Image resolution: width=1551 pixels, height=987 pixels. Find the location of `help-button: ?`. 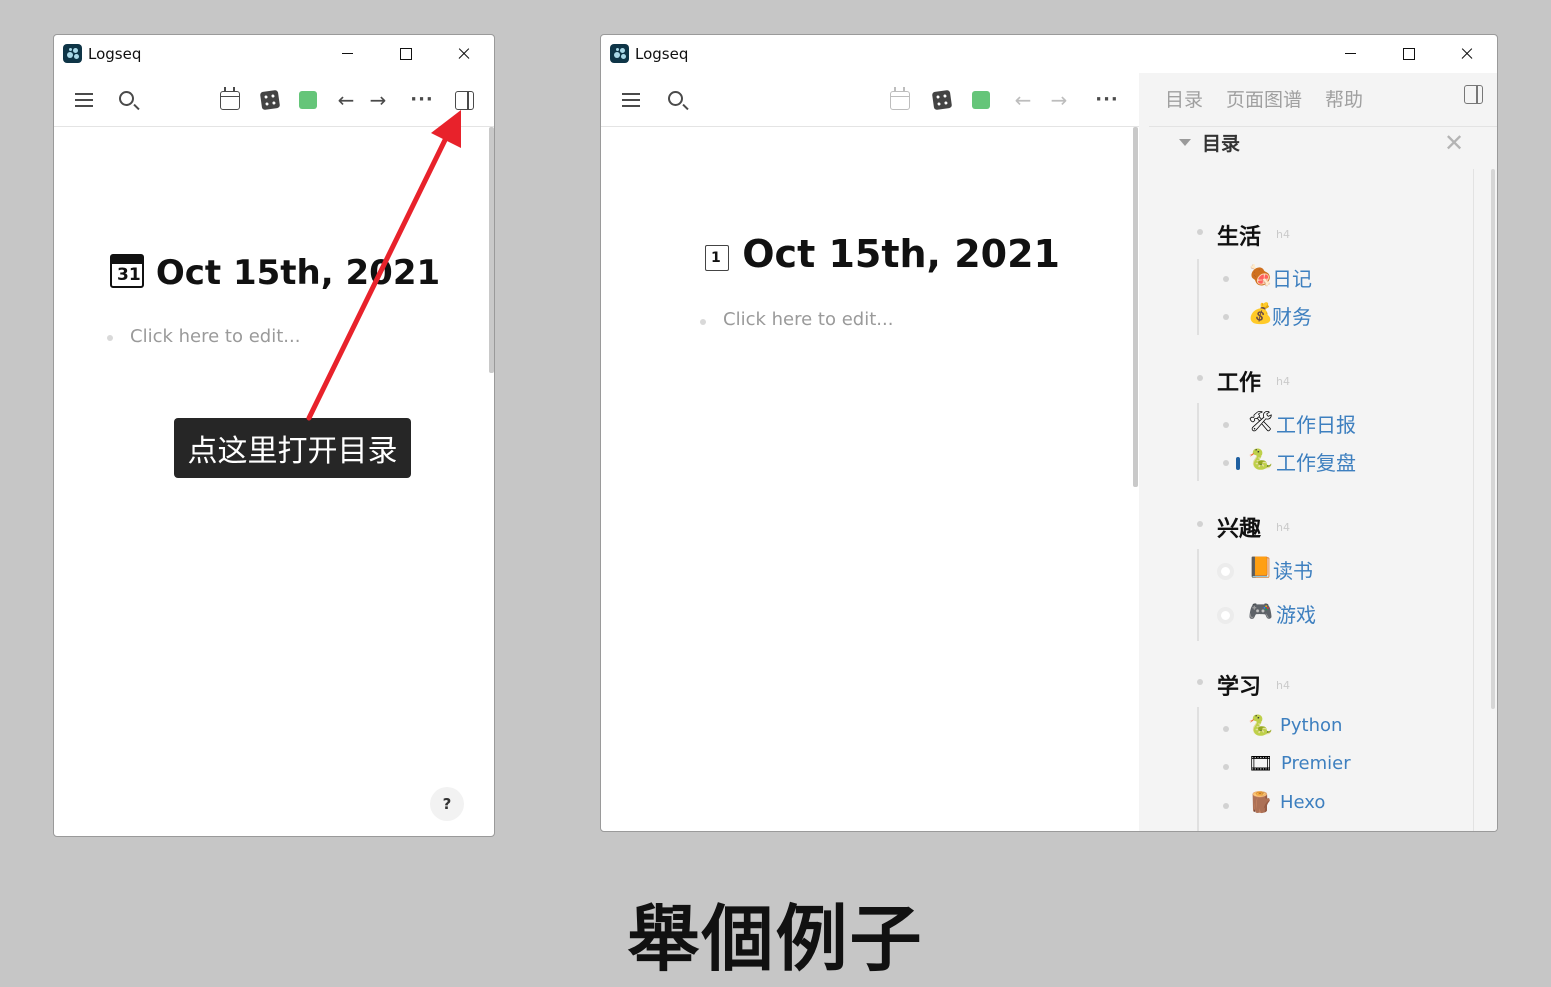

help-button: ? is located at coordinates (447, 804).